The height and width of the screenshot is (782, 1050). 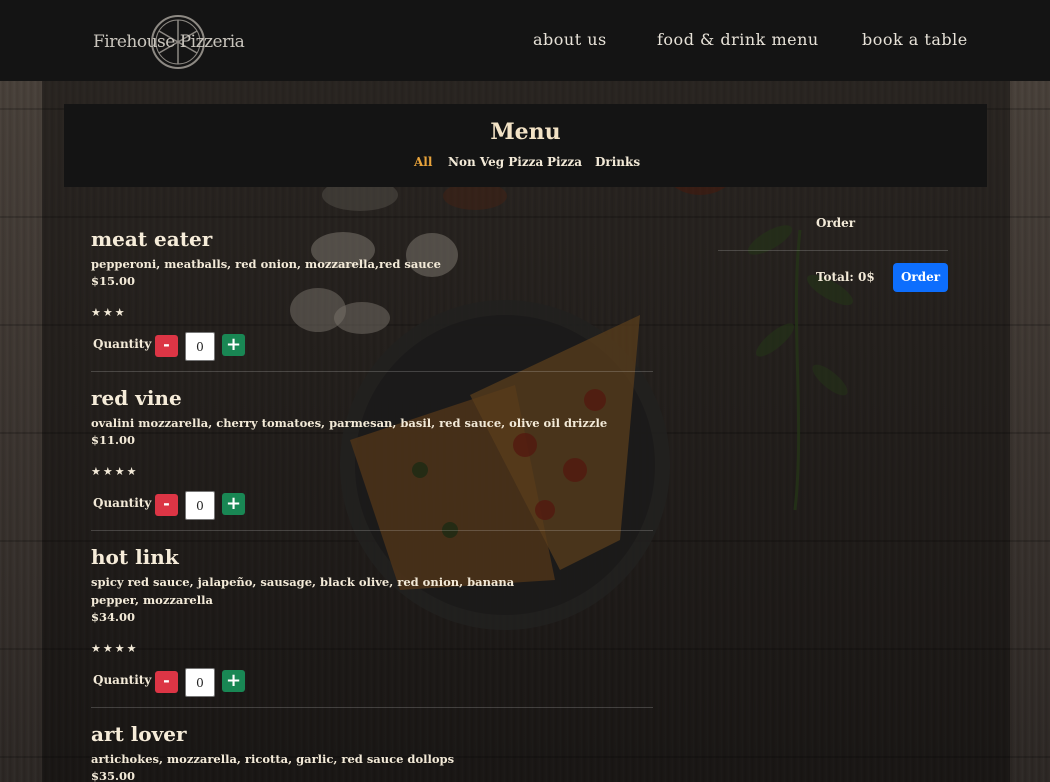 What do you see at coordinates (135, 557) in the screenshot?
I see `item-name: hot link` at bounding box center [135, 557].